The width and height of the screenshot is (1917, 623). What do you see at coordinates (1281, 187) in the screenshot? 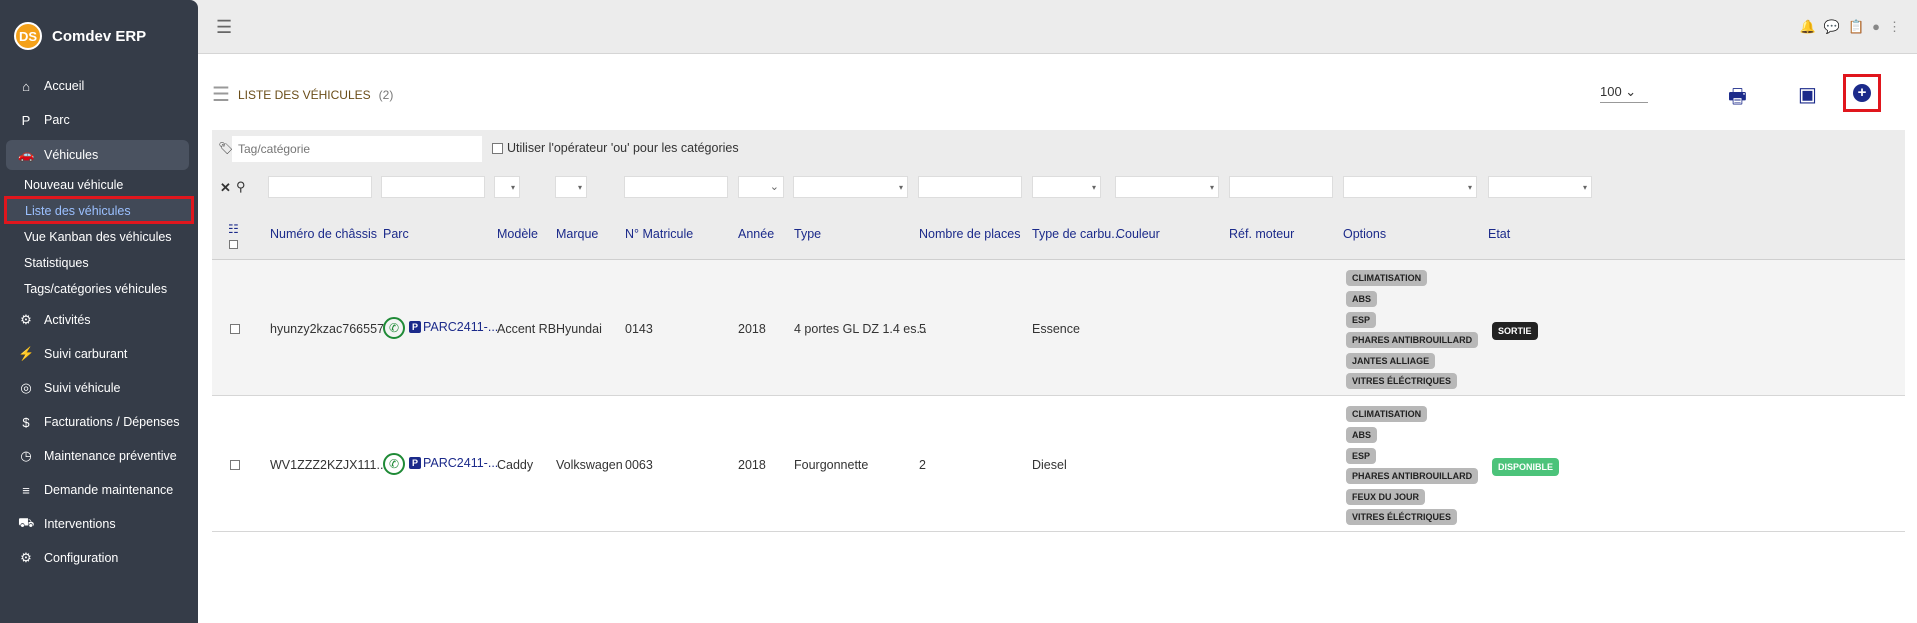
I see `filter-ref-moteur` at bounding box center [1281, 187].